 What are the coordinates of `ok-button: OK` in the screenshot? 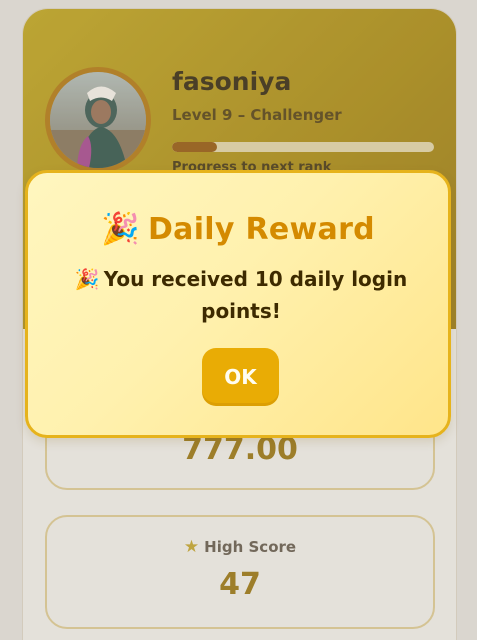 It's located at (240, 377).